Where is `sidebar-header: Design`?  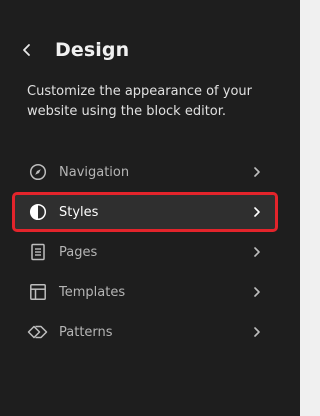 sidebar-header: Design is located at coordinates (71, 50).